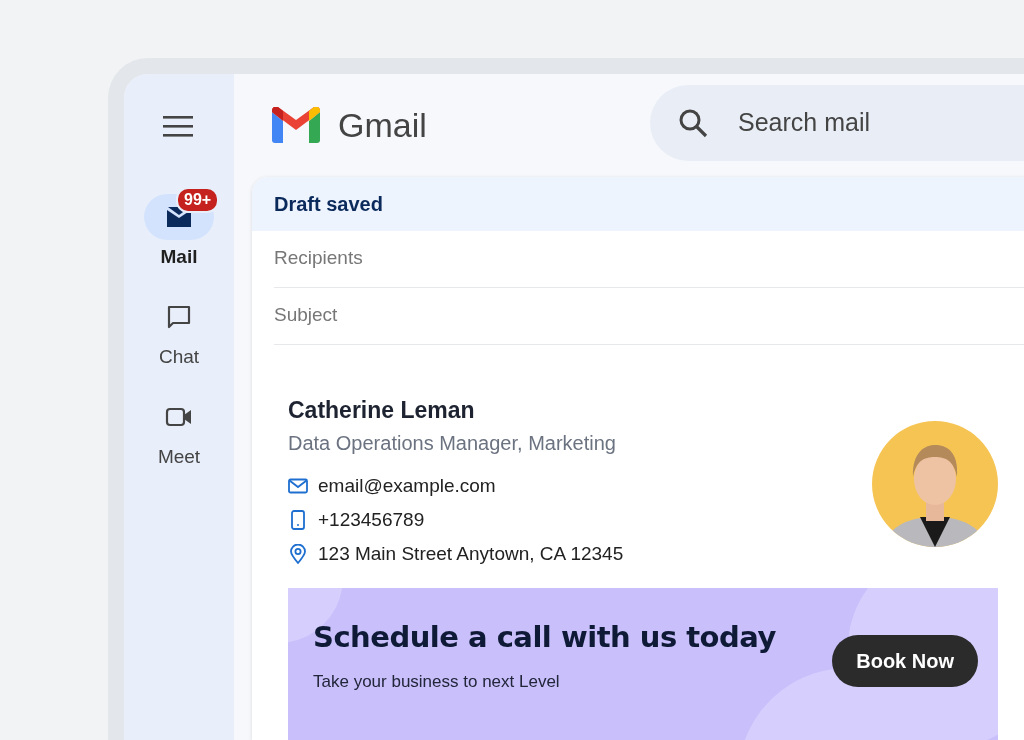  Describe the element at coordinates (179, 257) in the screenshot. I see `nav-label: Mail` at that location.